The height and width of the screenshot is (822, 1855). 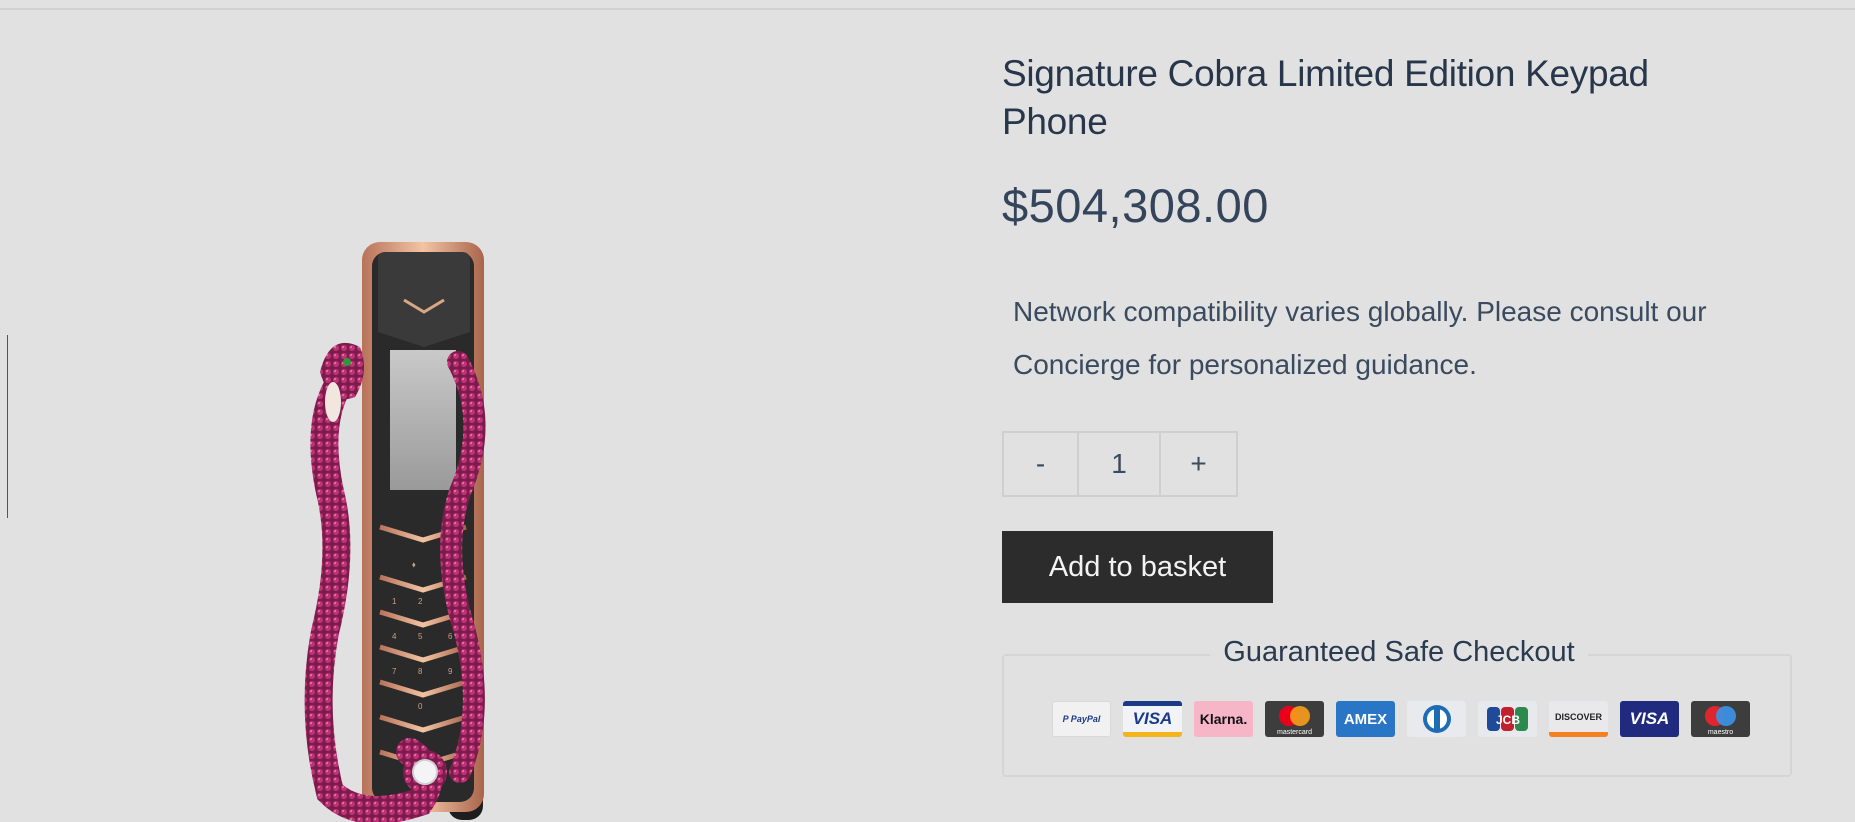 I want to click on svg-text: 1, so click(x=394, y=601).